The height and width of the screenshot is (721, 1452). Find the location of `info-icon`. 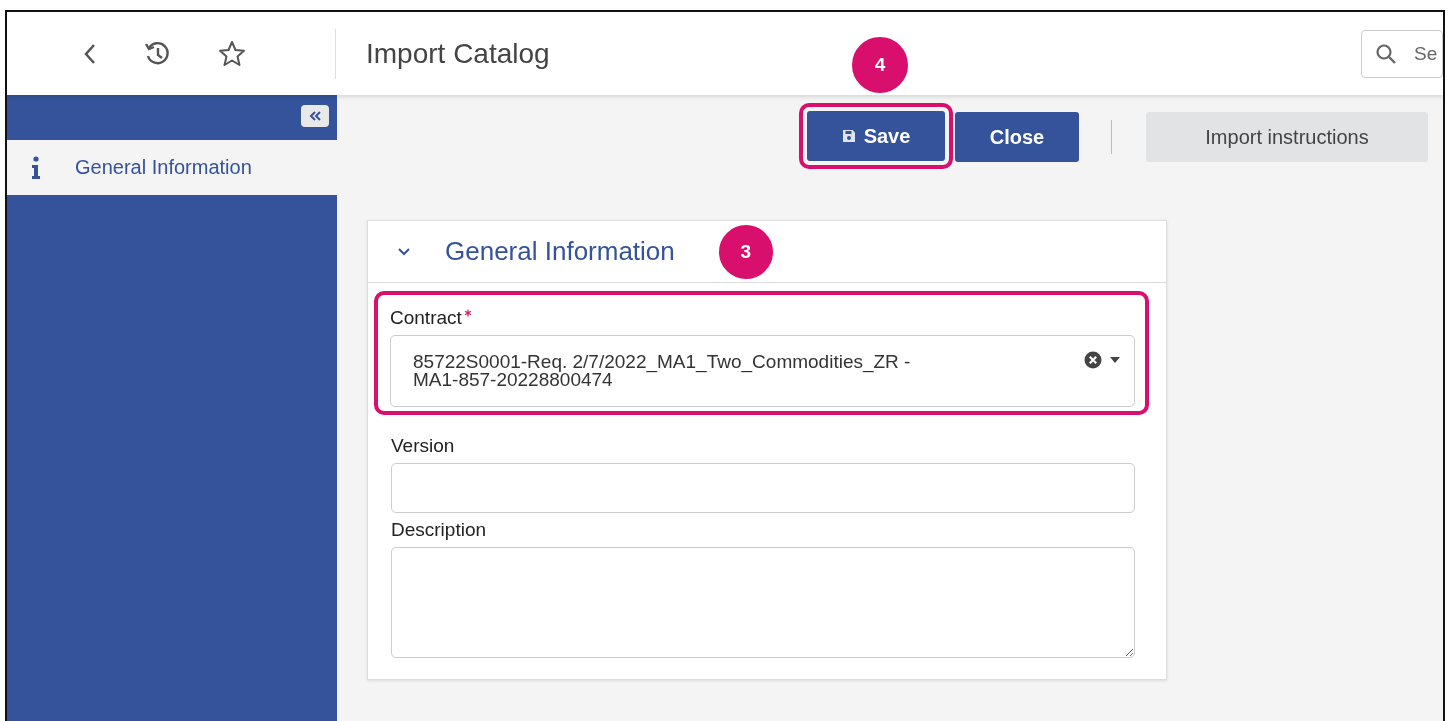

info-icon is located at coordinates (36, 167).